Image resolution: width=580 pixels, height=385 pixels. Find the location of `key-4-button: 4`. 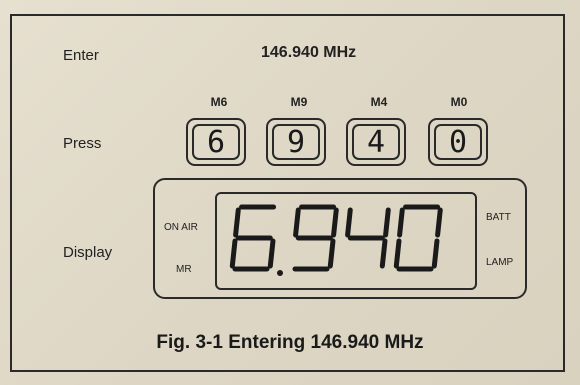

key-4-button: 4 is located at coordinates (376, 142).